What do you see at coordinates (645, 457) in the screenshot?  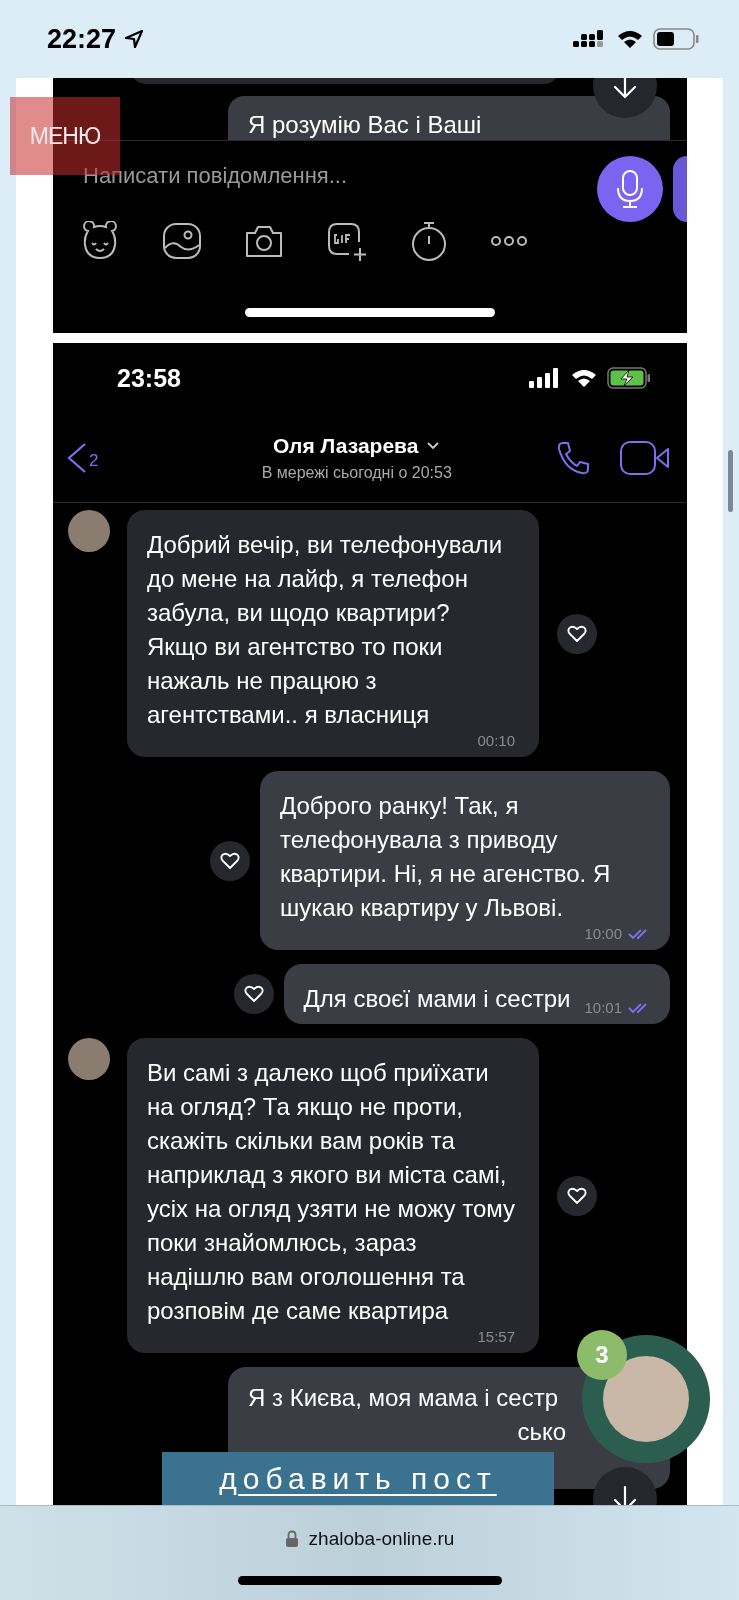 I see `video-camera-icon` at bounding box center [645, 457].